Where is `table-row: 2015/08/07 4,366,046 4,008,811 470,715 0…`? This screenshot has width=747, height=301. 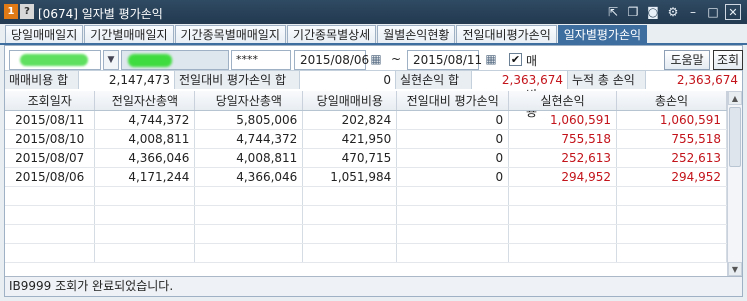 table-row: 2015/08/07 4,366,046 4,008,811 470,715 0… is located at coordinates (366, 158).